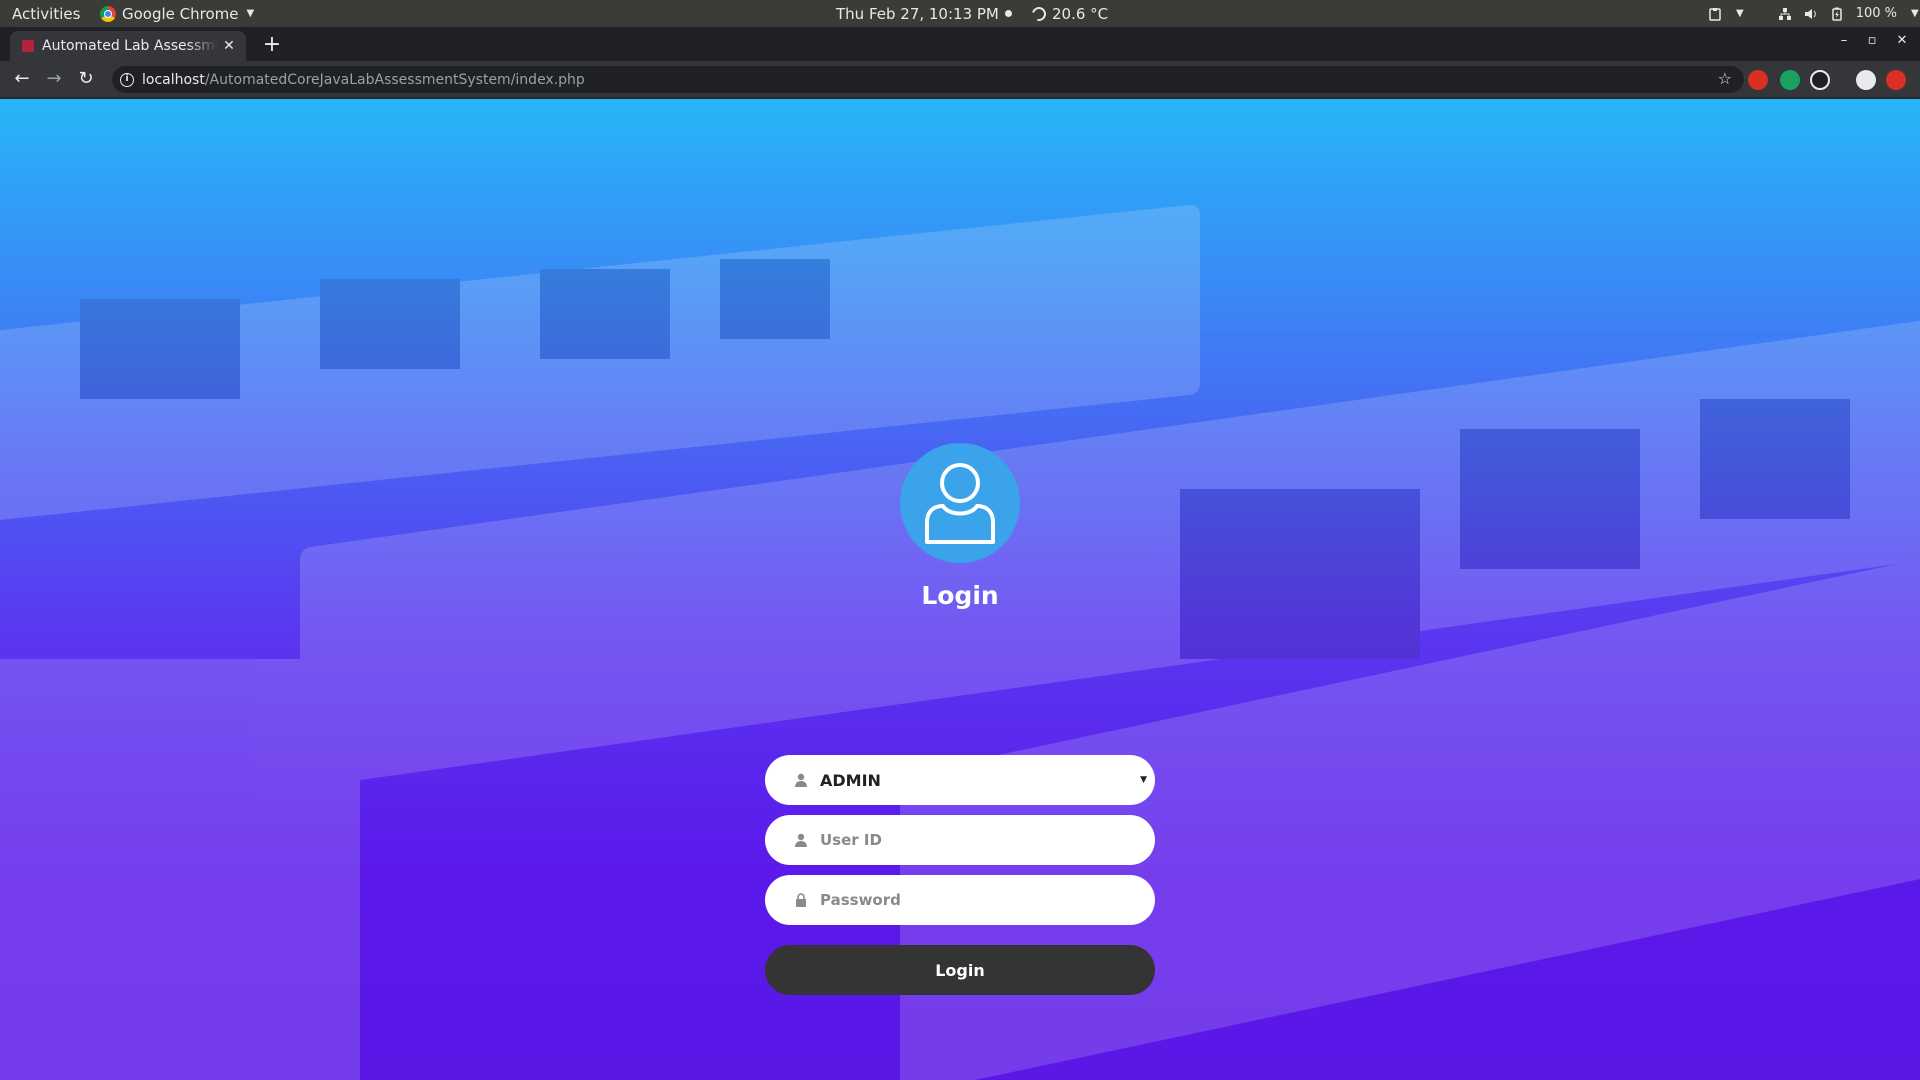 Image resolution: width=1920 pixels, height=1080 pixels. What do you see at coordinates (1876, 13) in the screenshot?
I see `battery-label: 100 %` at bounding box center [1876, 13].